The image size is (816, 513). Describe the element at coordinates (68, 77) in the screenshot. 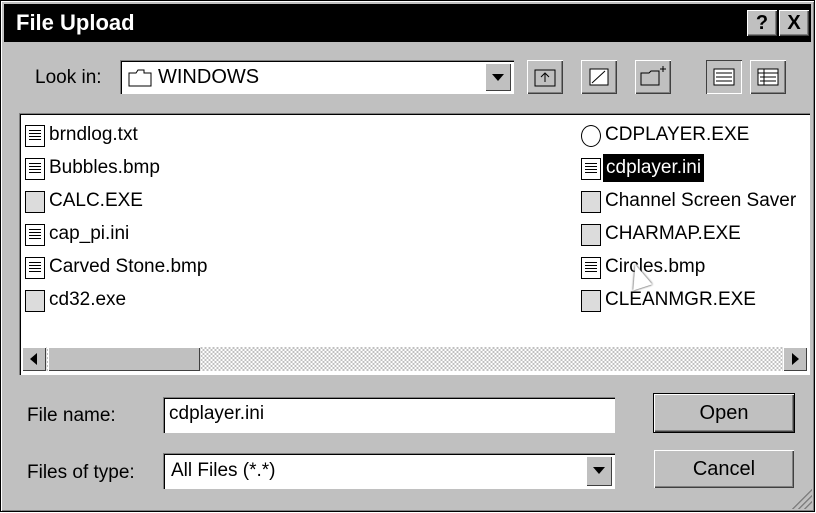

I see `look-in-label: Look in:` at that location.